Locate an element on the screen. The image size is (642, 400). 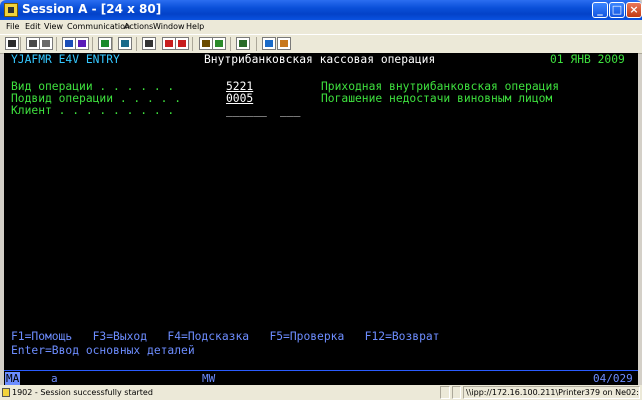
client-input-2: ___ is located at coordinates (290, 111).